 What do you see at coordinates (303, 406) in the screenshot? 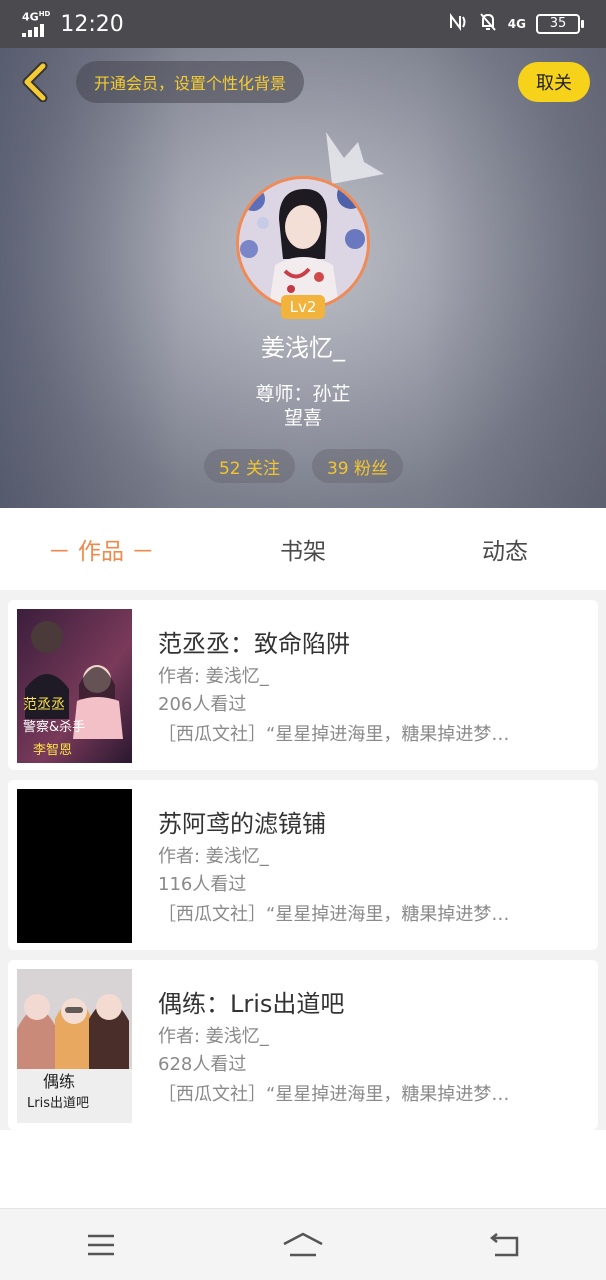
I see `mentor-info: 尊师：孙芷 望喜` at bounding box center [303, 406].